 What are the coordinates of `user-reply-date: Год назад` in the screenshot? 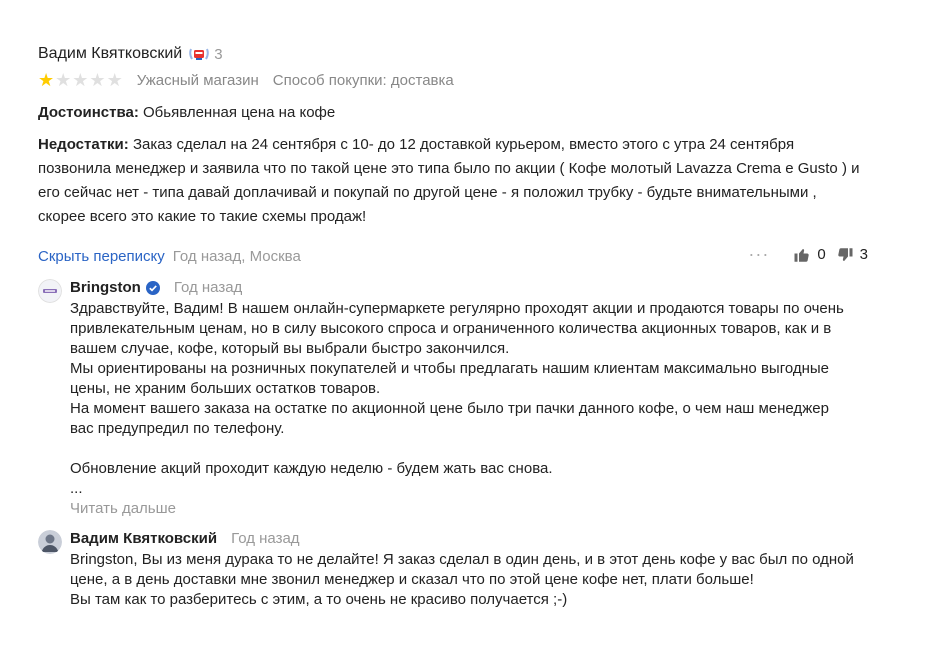 It's located at (265, 538).